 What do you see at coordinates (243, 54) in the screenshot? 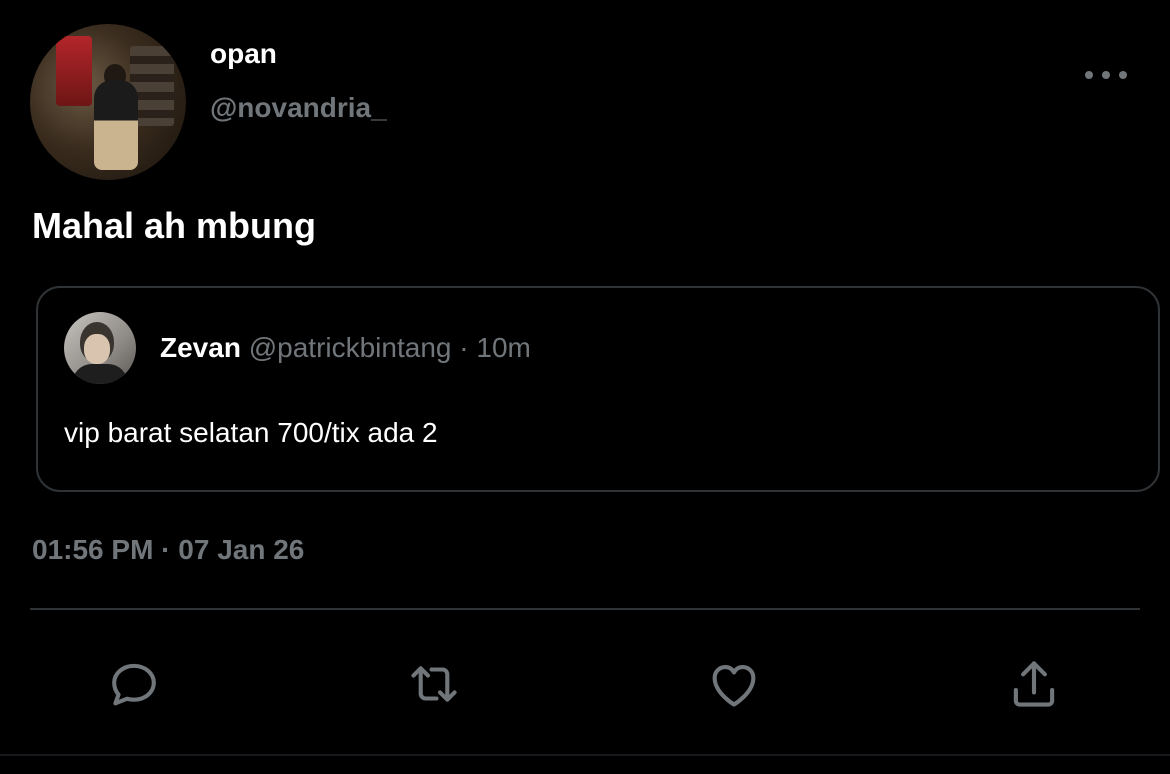
I see `author-name: opan` at bounding box center [243, 54].